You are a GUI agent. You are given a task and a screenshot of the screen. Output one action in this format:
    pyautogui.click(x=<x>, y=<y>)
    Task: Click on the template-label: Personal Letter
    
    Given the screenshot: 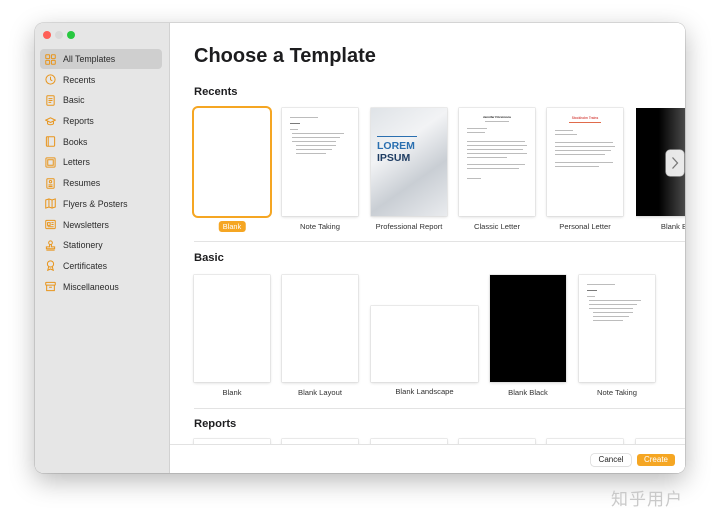 What is the action you would take?
    pyautogui.click(x=585, y=226)
    